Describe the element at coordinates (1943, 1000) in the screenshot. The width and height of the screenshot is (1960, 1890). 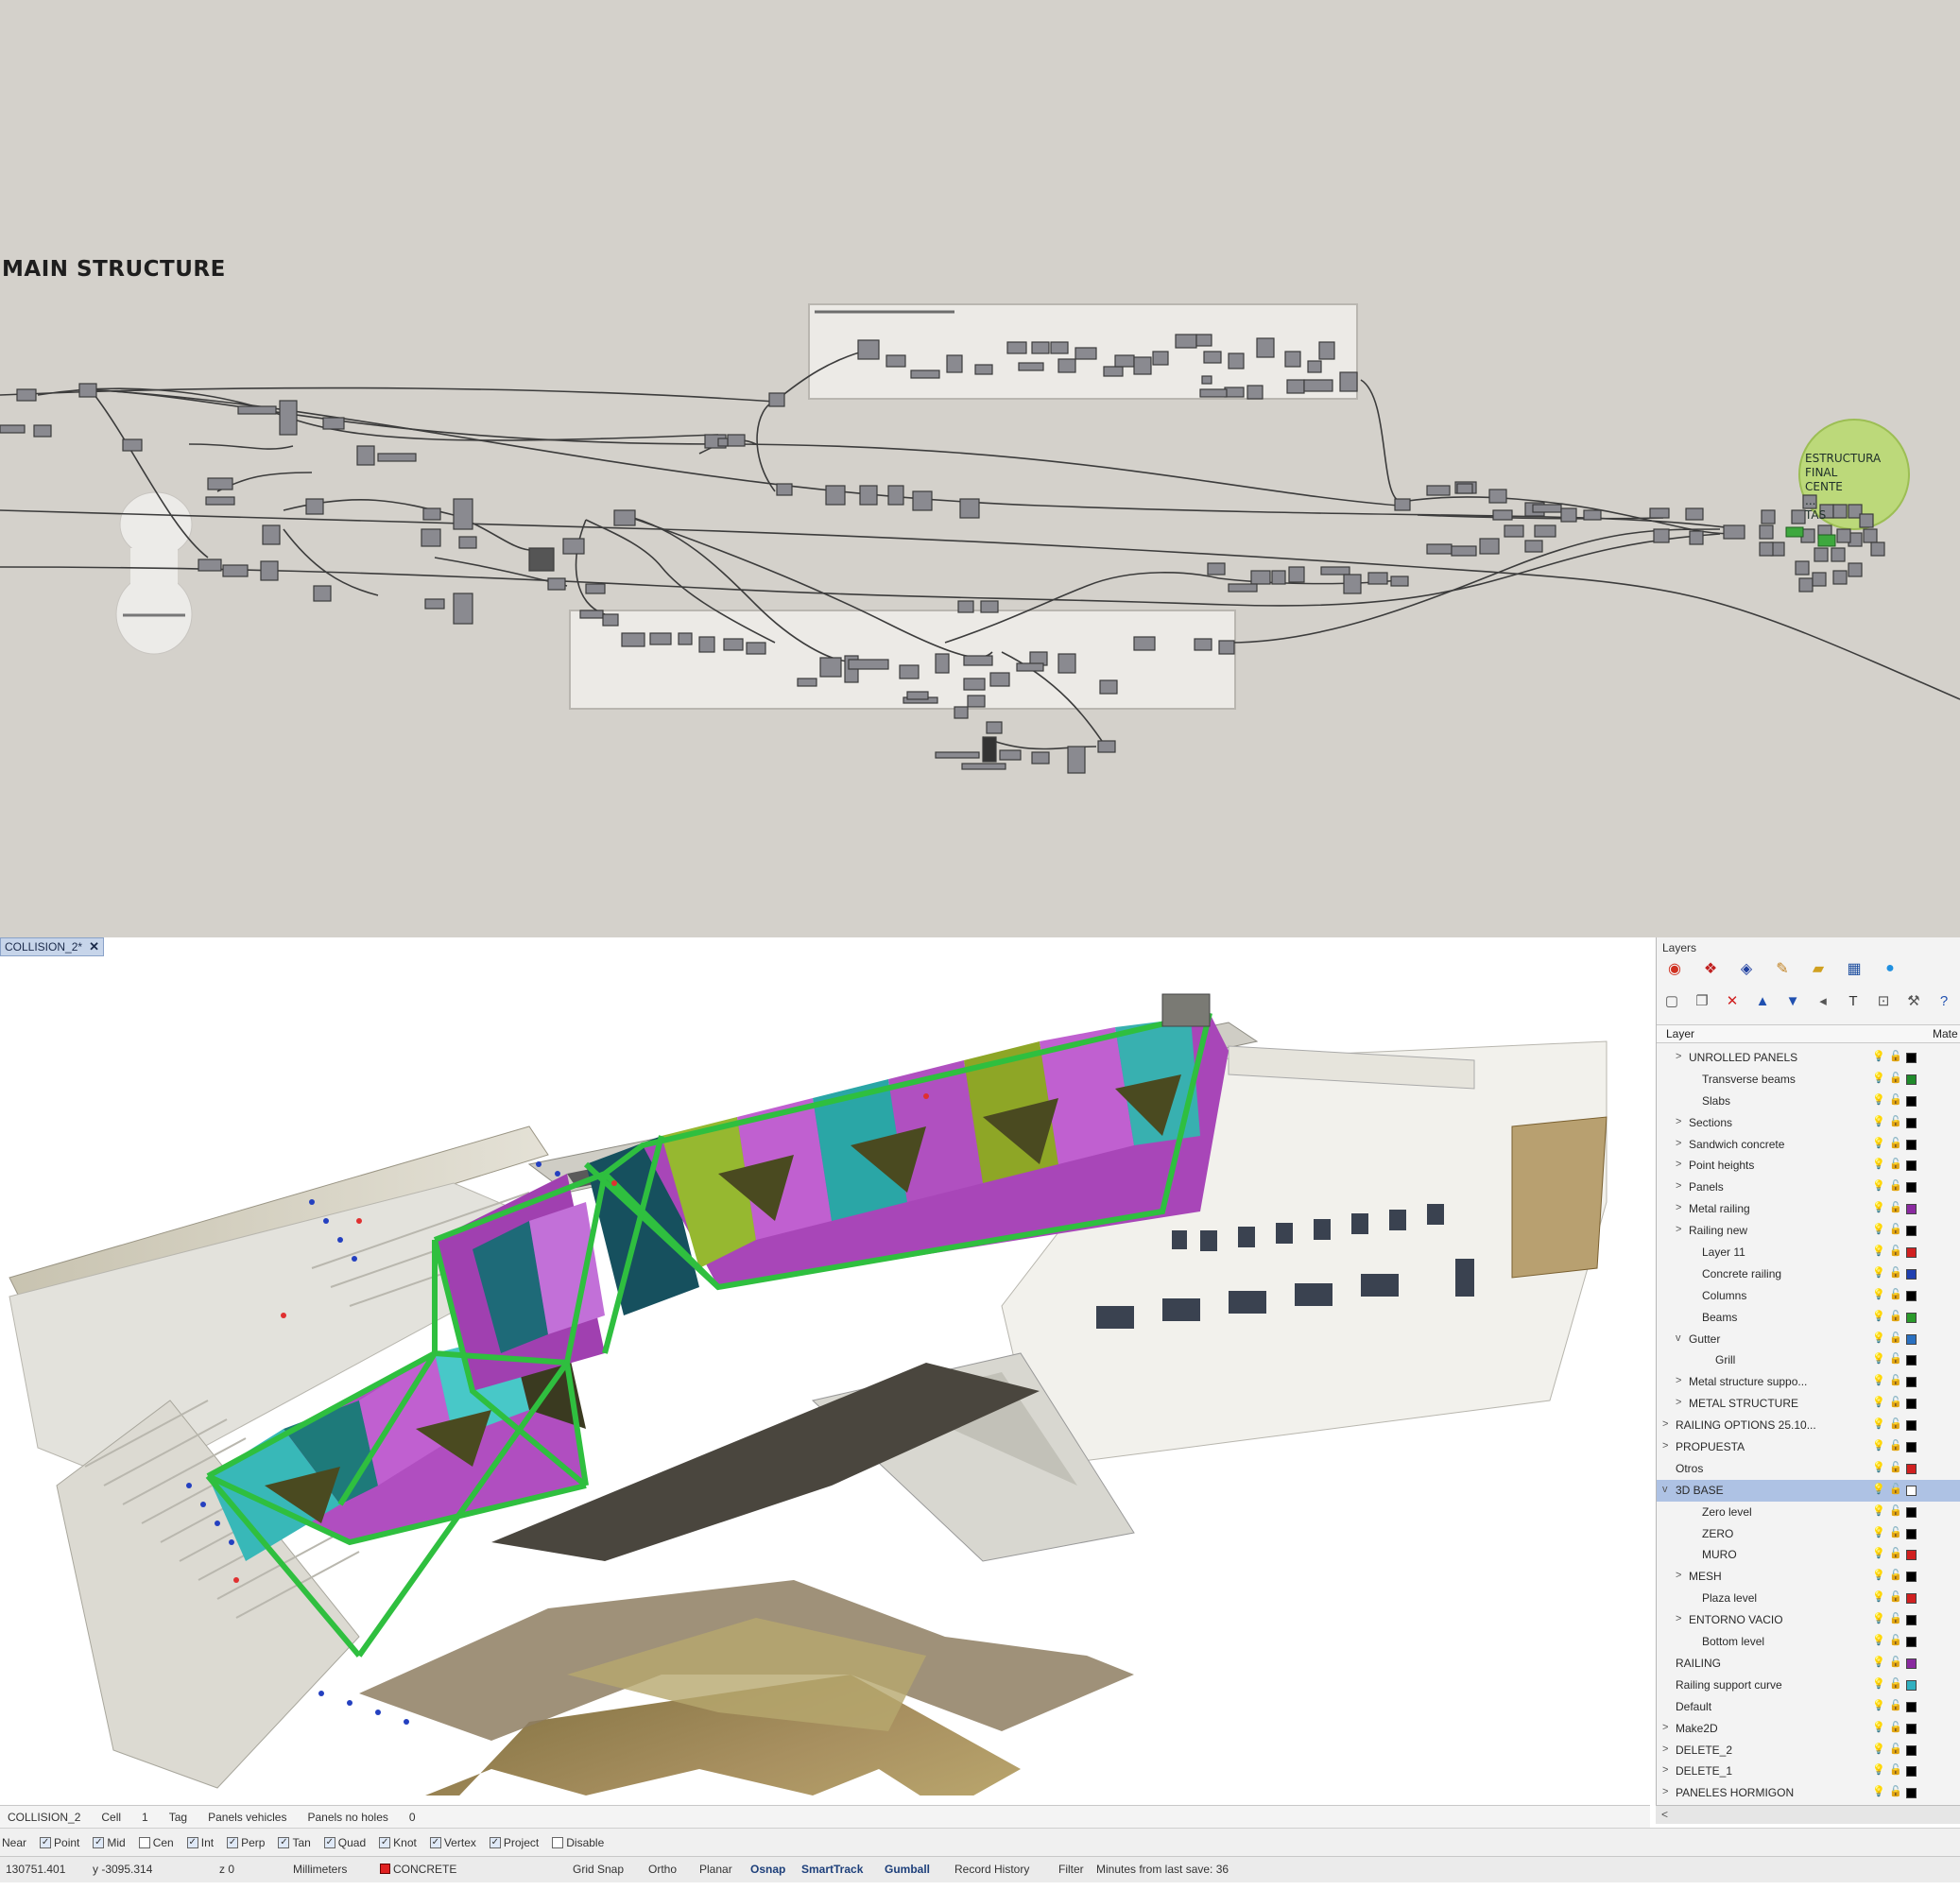
I see `help-icon: ?` at that location.